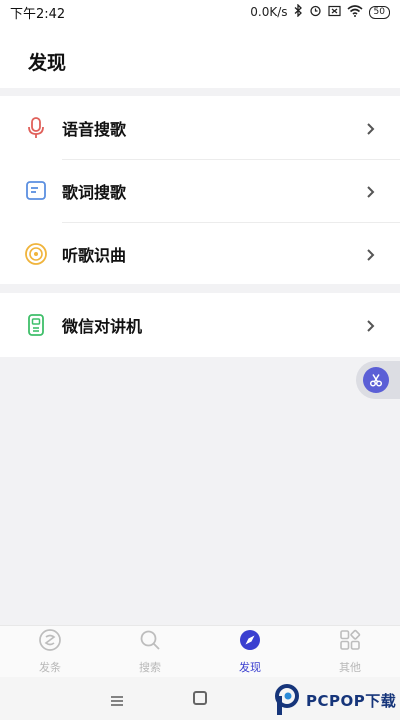 The width and height of the screenshot is (400, 720). What do you see at coordinates (94, 192) in the screenshot?
I see `lyrics-search-label: 歌词搜歌` at bounding box center [94, 192].